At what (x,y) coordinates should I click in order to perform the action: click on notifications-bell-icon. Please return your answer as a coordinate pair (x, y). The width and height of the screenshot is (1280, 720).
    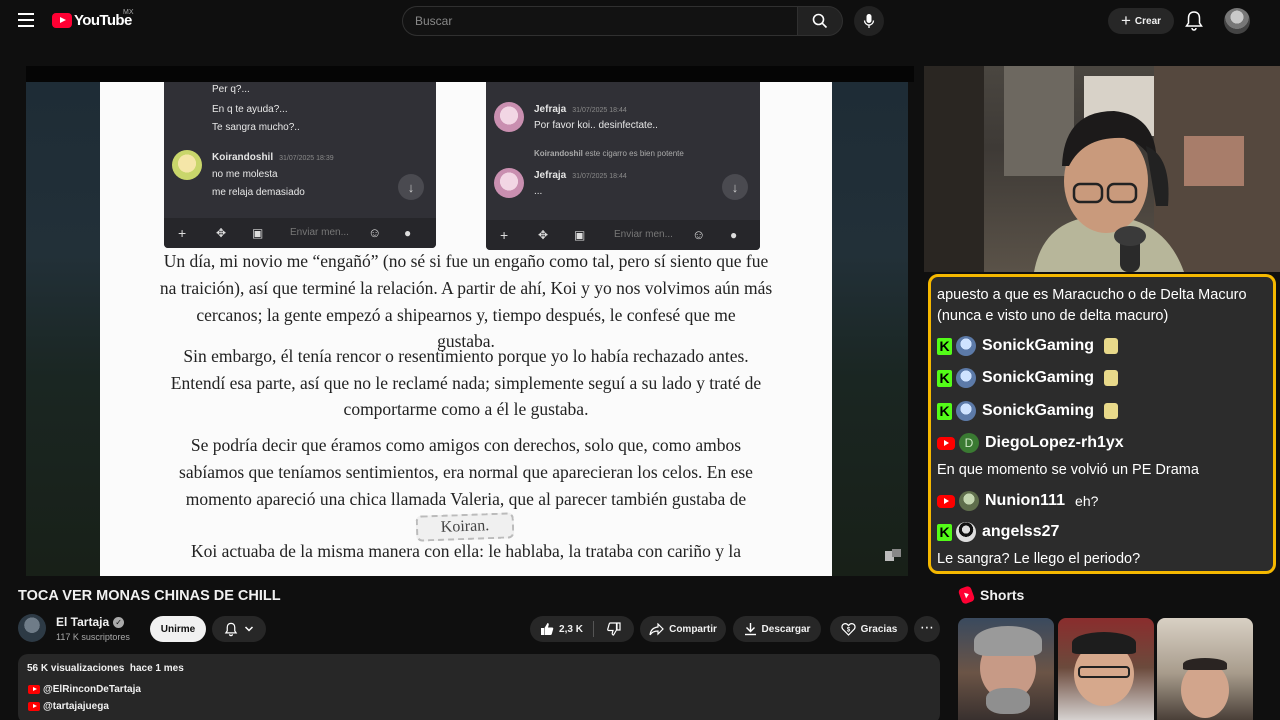
    Looking at the image, I should click on (1194, 21).